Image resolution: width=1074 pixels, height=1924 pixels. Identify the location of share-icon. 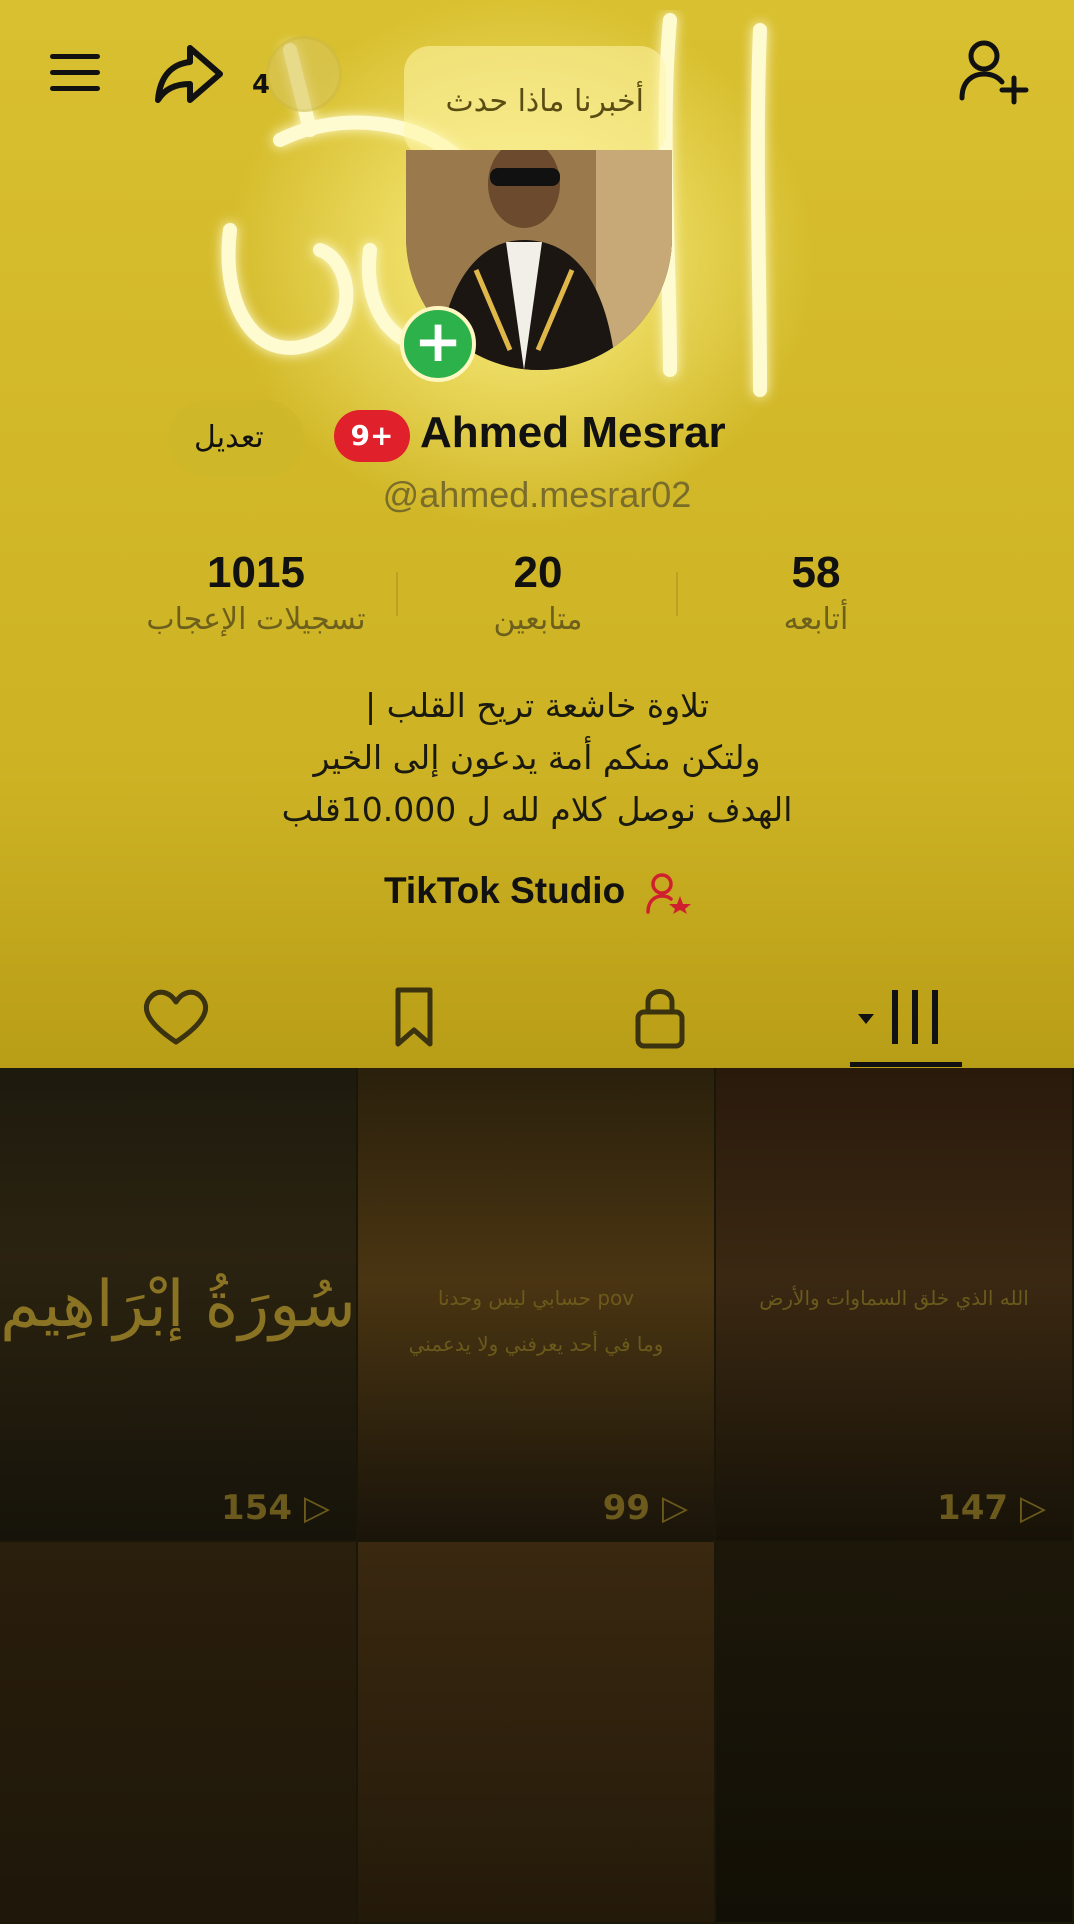
(190, 73).